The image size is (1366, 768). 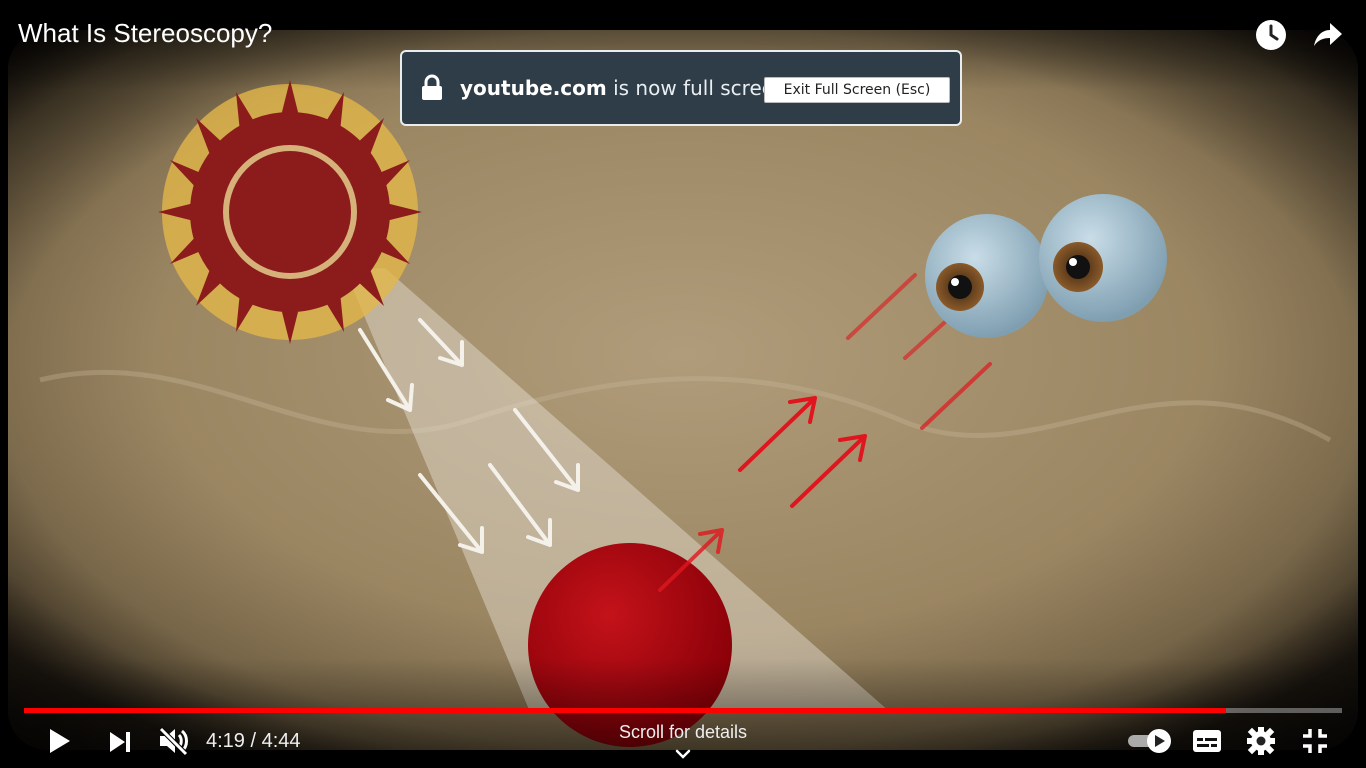 What do you see at coordinates (533, 88) in the screenshot?
I see `fullscreen-domain: youtube.com` at bounding box center [533, 88].